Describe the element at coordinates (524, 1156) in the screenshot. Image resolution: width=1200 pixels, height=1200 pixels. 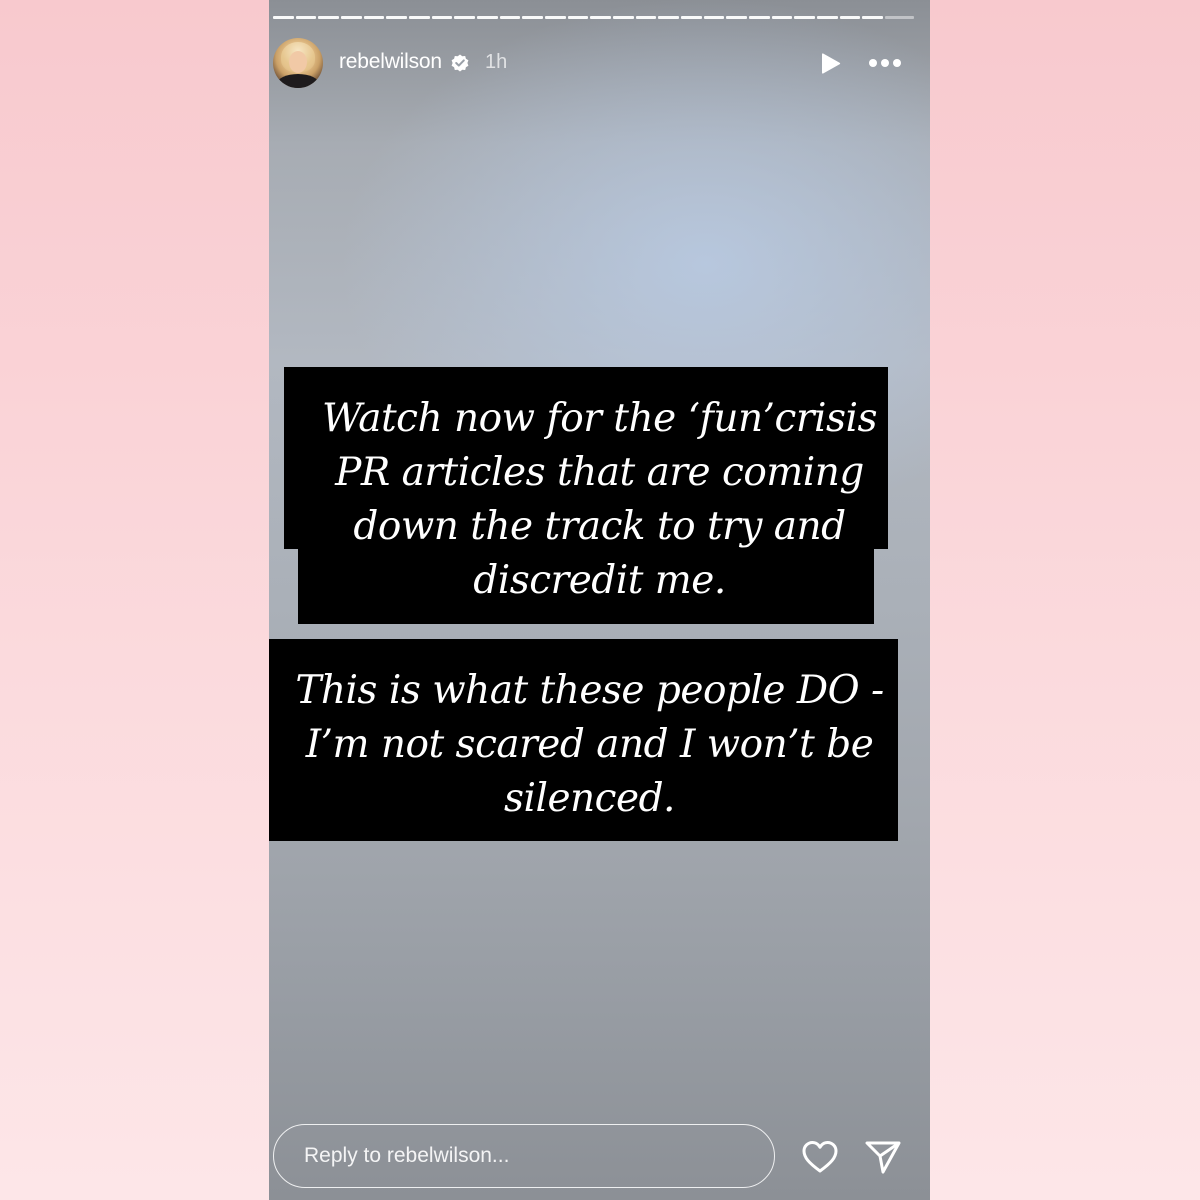
I see `reply-input` at that location.